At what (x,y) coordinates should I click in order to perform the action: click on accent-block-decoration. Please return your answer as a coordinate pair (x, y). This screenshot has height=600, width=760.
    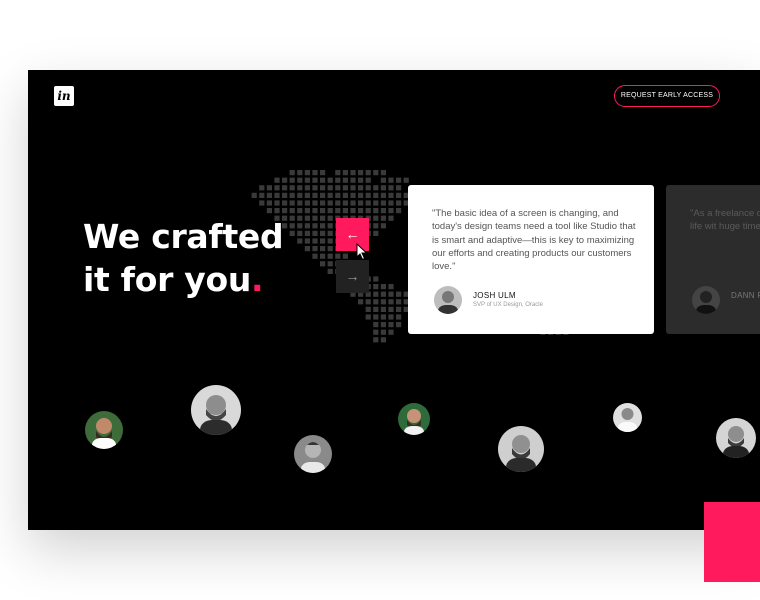
    Looking at the image, I should click on (732, 542).